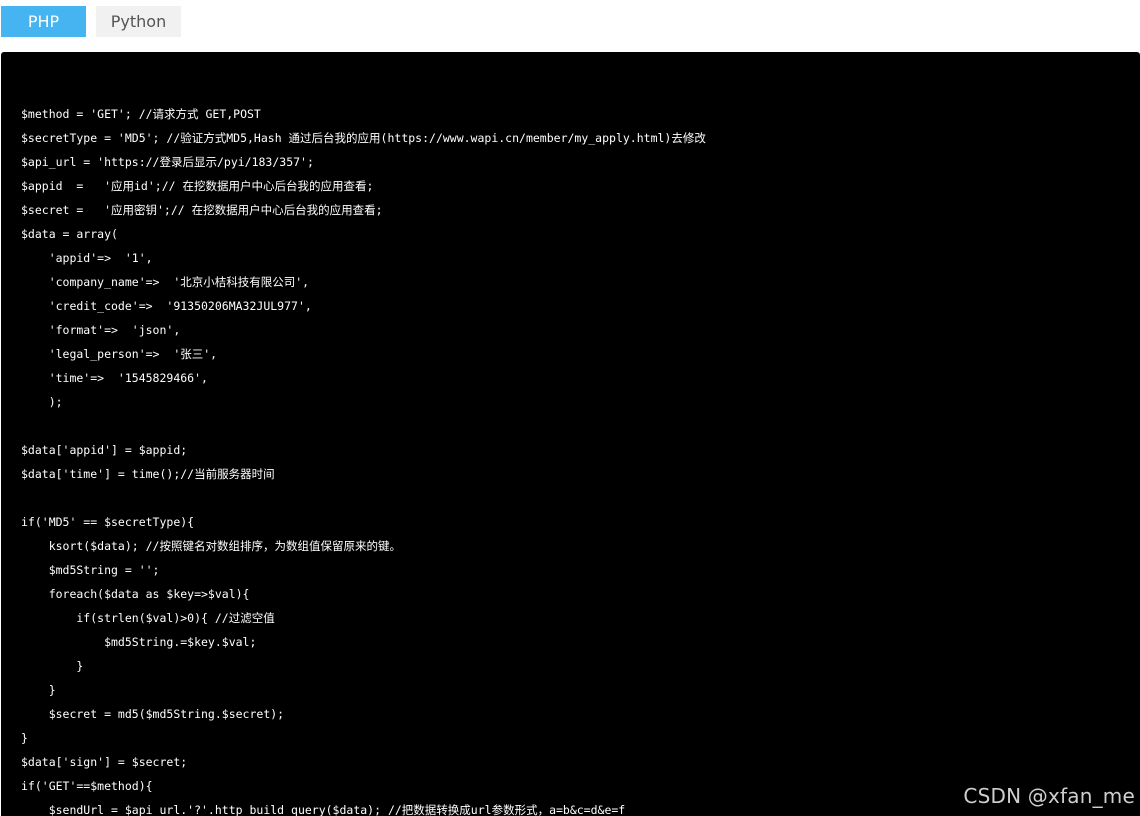  I want to click on code-line: $secret = '应用密钥';// 在挖数据用户中心后台我的应用查看;, so click(202, 210).